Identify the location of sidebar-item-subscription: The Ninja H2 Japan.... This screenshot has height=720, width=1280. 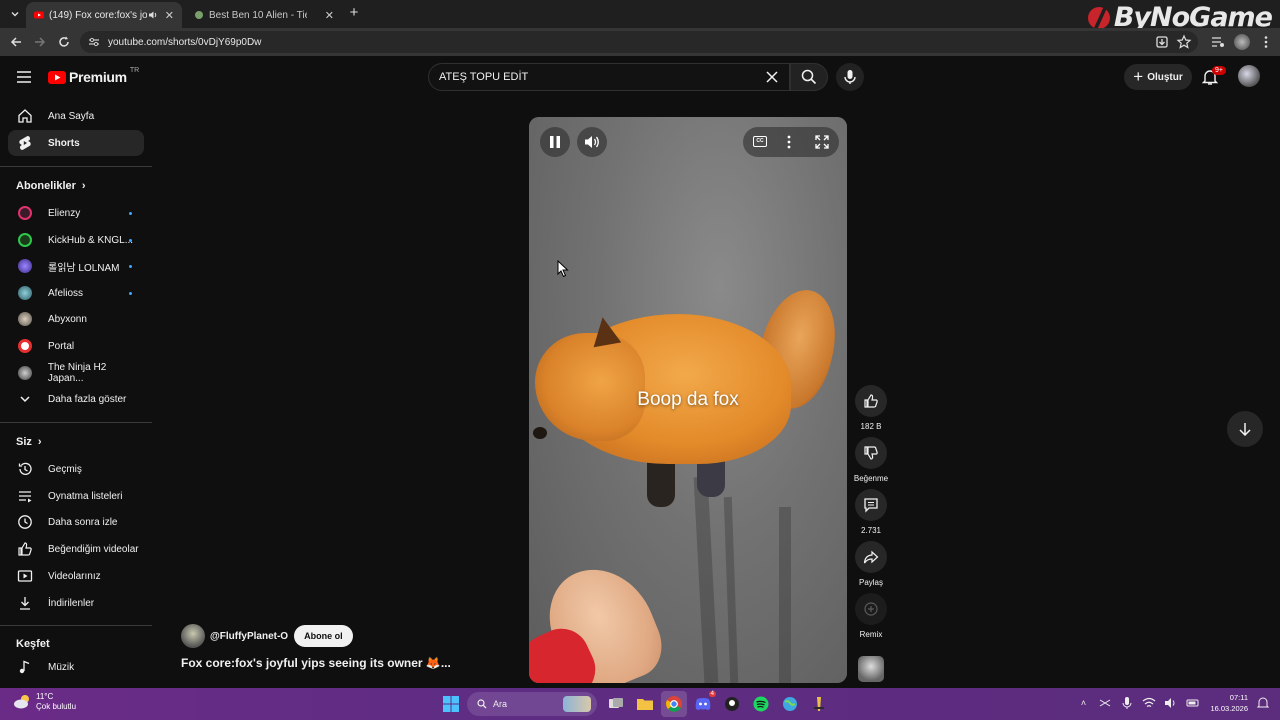
(76, 373).